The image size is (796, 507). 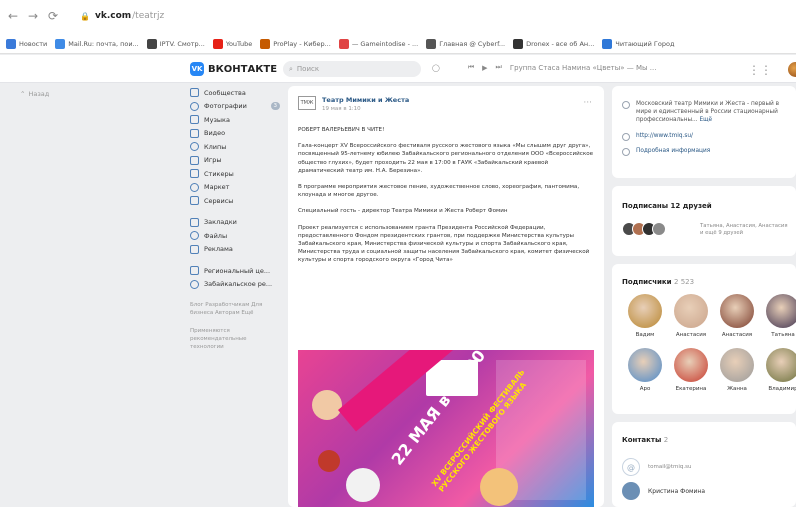 What do you see at coordinates (638, 43) in the screenshot?
I see `bookmark-item: Читающий Город` at bounding box center [638, 43].